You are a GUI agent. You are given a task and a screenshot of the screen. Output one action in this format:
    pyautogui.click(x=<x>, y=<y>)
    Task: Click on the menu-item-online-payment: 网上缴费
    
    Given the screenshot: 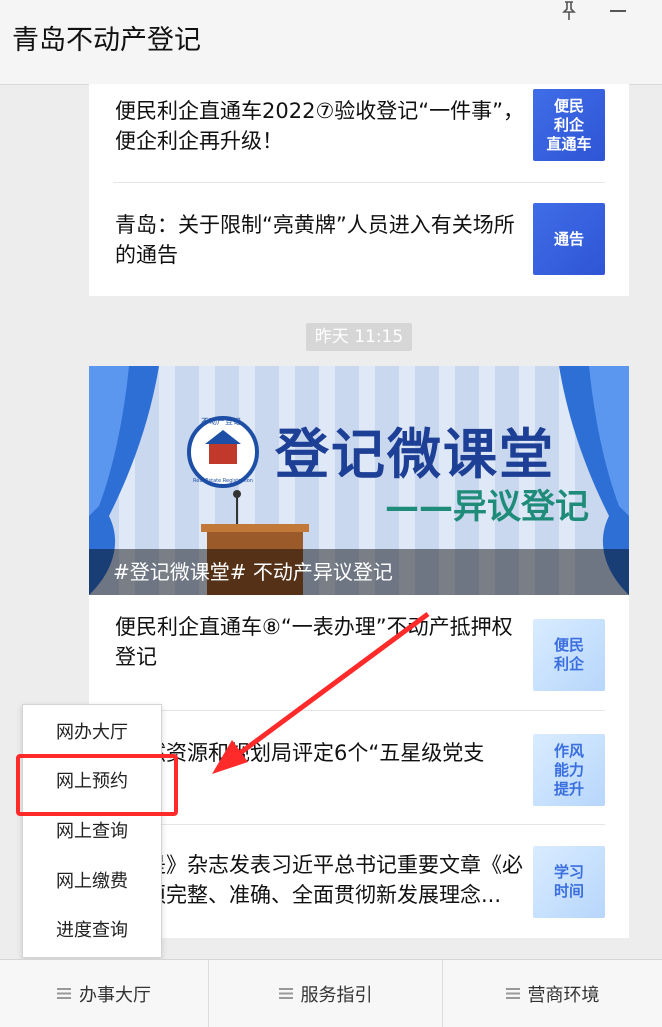 What is the action you would take?
    pyautogui.click(x=92, y=882)
    